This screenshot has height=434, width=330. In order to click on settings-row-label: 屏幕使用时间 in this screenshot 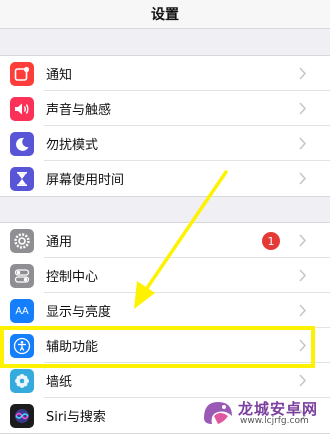, I will do `click(85, 180)`.